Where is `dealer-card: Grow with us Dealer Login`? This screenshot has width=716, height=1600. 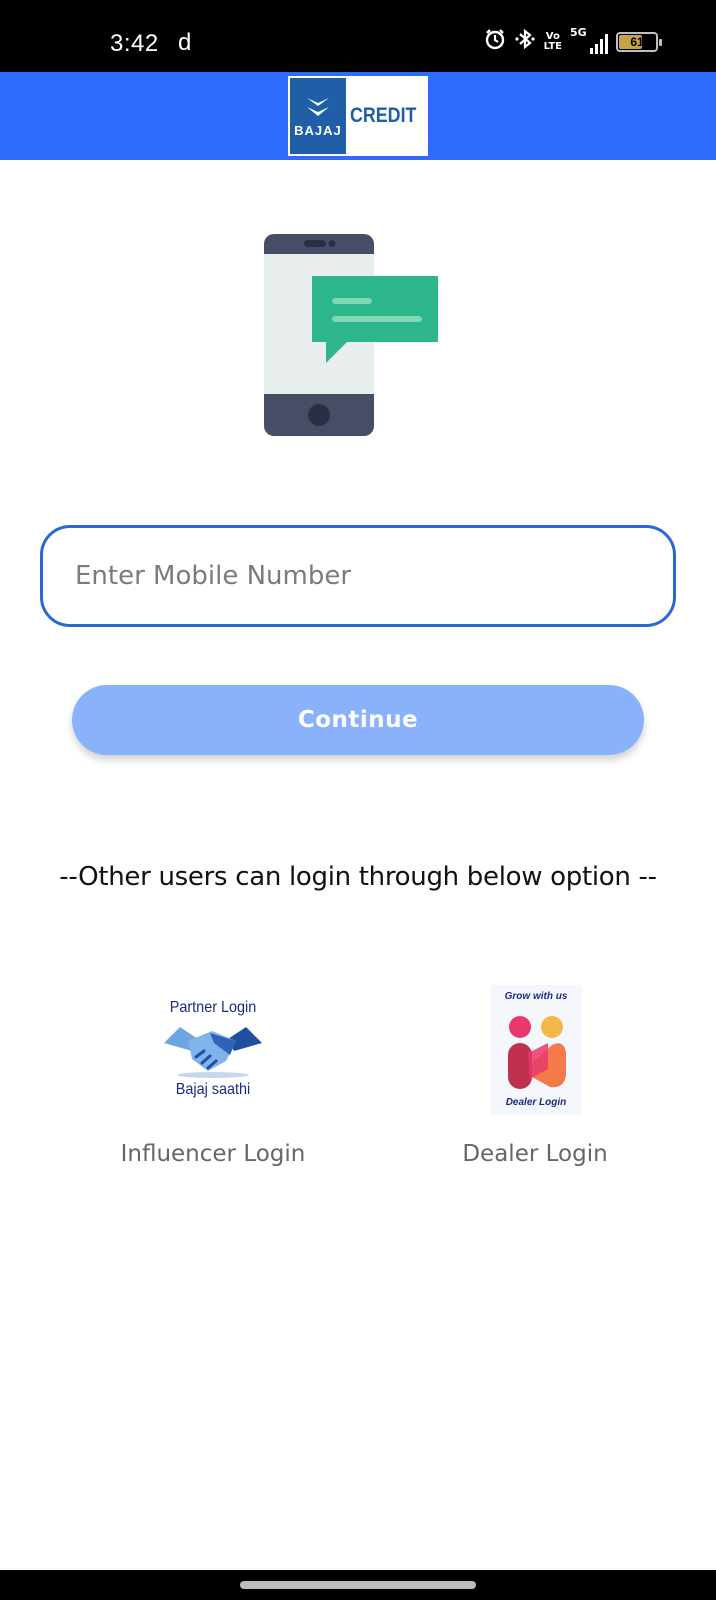
dealer-card: Grow with us Dealer Login is located at coordinates (536, 1050).